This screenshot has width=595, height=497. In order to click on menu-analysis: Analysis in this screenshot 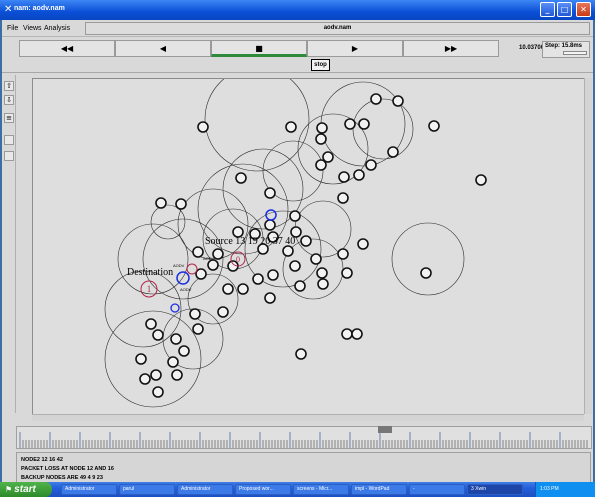, I will do `click(57, 28)`.